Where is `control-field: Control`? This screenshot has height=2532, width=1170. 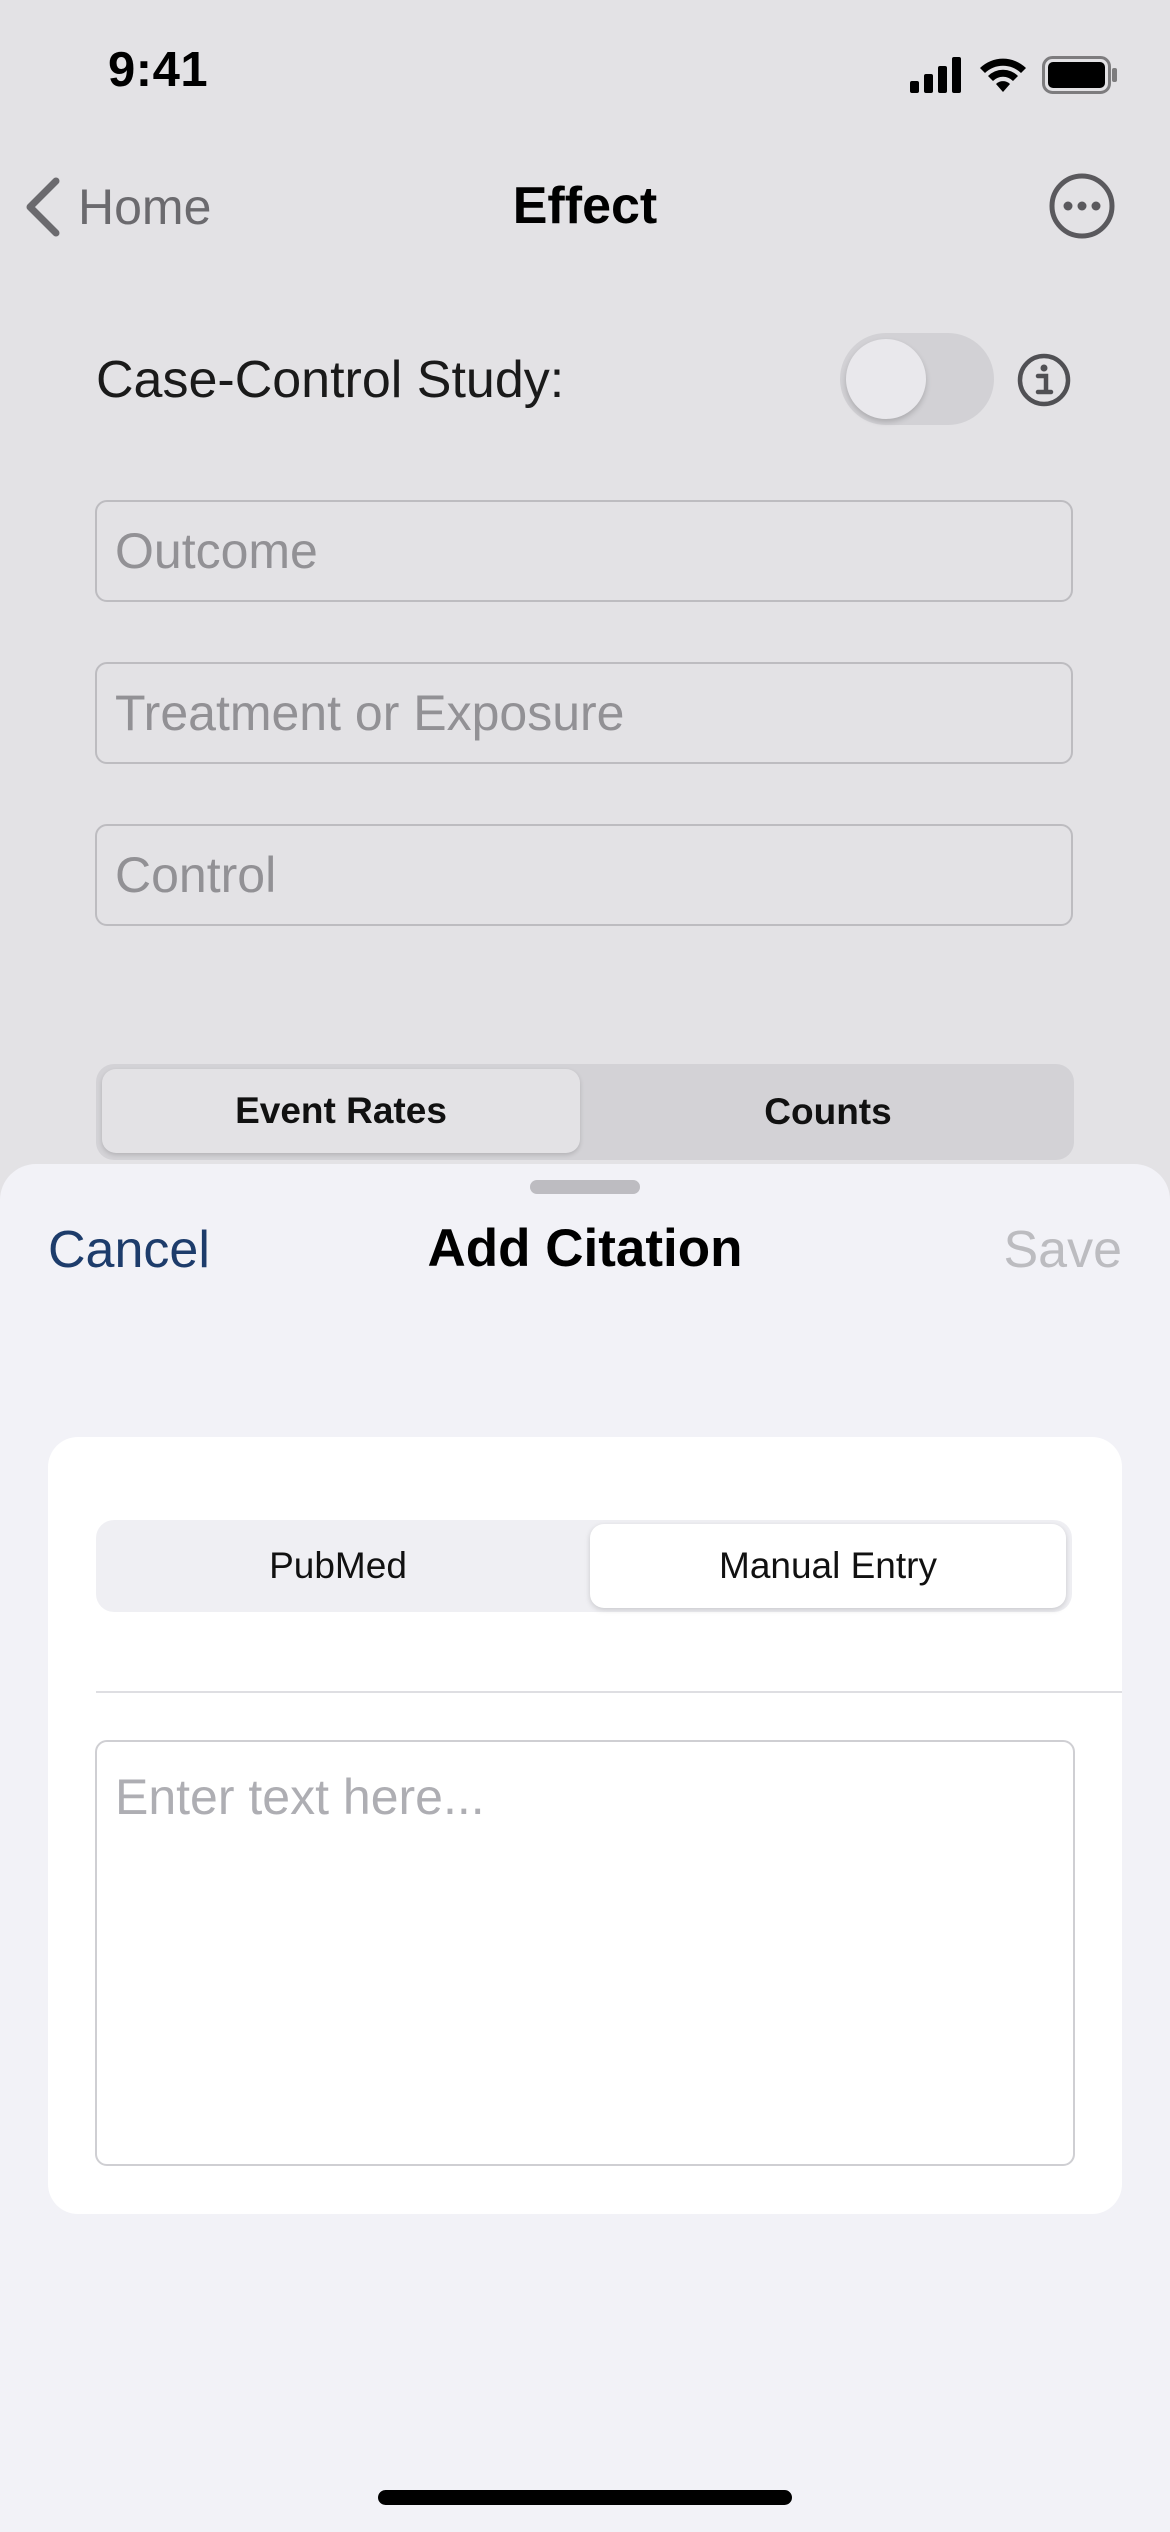 control-field: Control is located at coordinates (584, 875).